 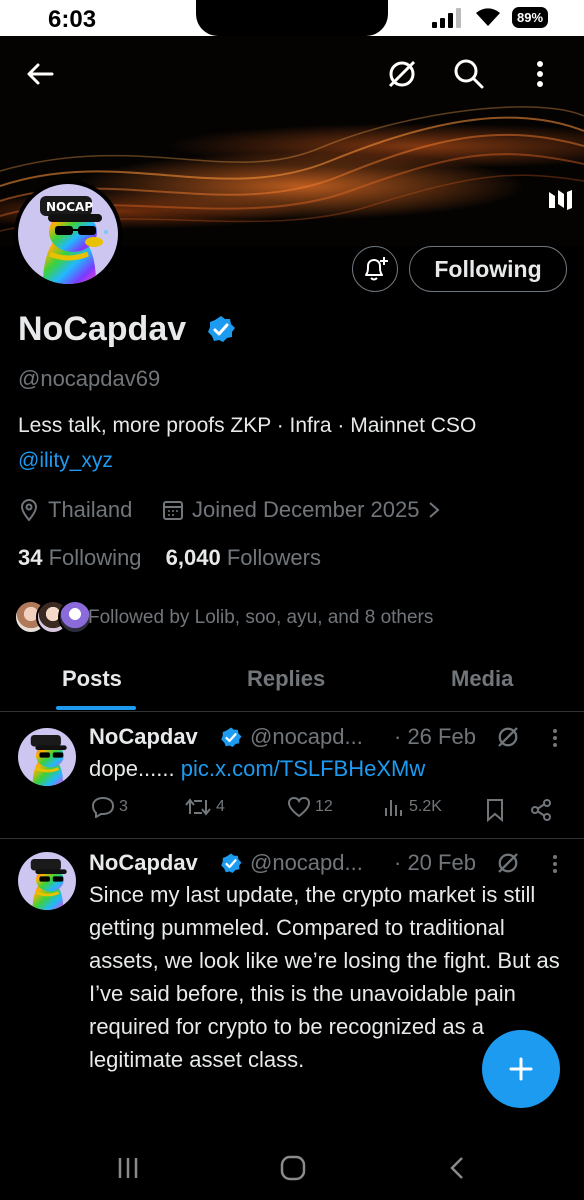 I want to click on post-date: · 26 Feb, so click(x=435, y=737).